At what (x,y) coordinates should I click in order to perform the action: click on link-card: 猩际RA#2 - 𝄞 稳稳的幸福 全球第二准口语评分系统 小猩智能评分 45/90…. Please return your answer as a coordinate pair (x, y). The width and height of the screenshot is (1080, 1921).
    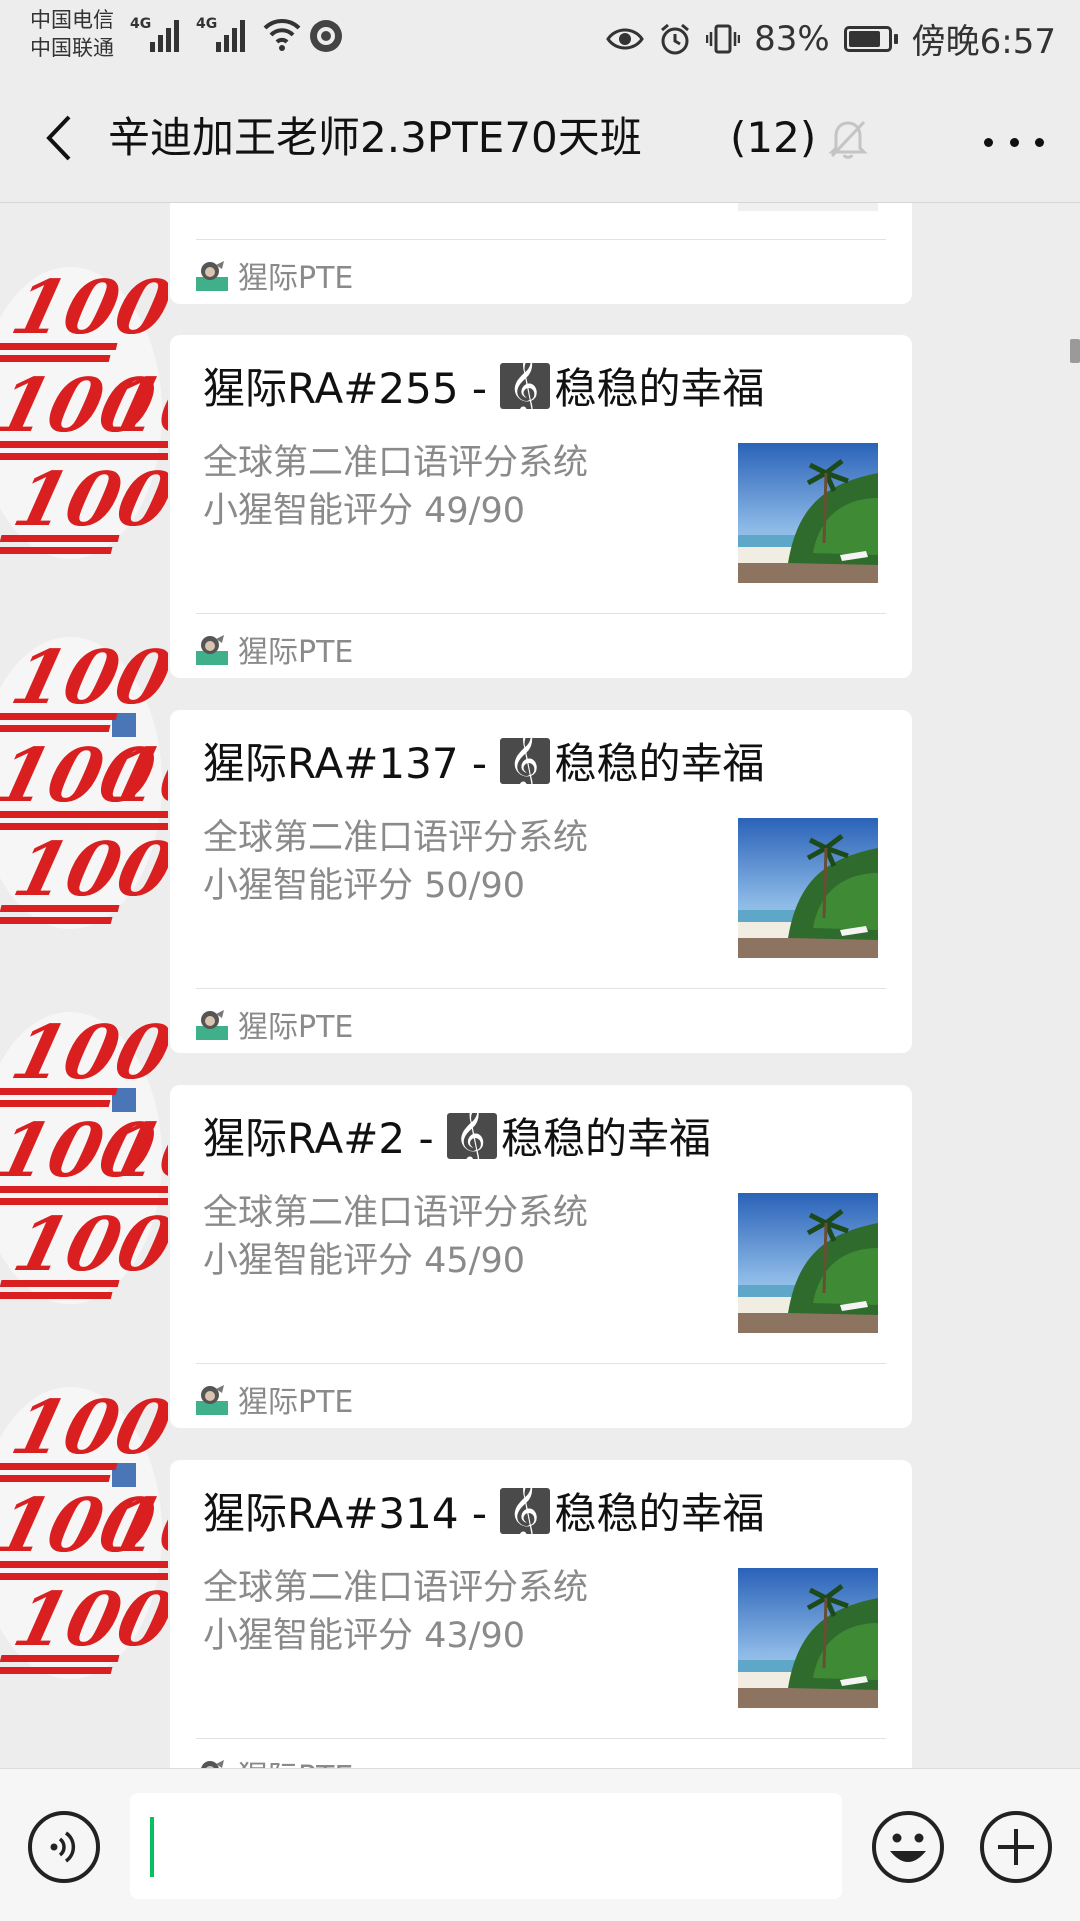
    Looking at the image, I should click on (541, 1256).